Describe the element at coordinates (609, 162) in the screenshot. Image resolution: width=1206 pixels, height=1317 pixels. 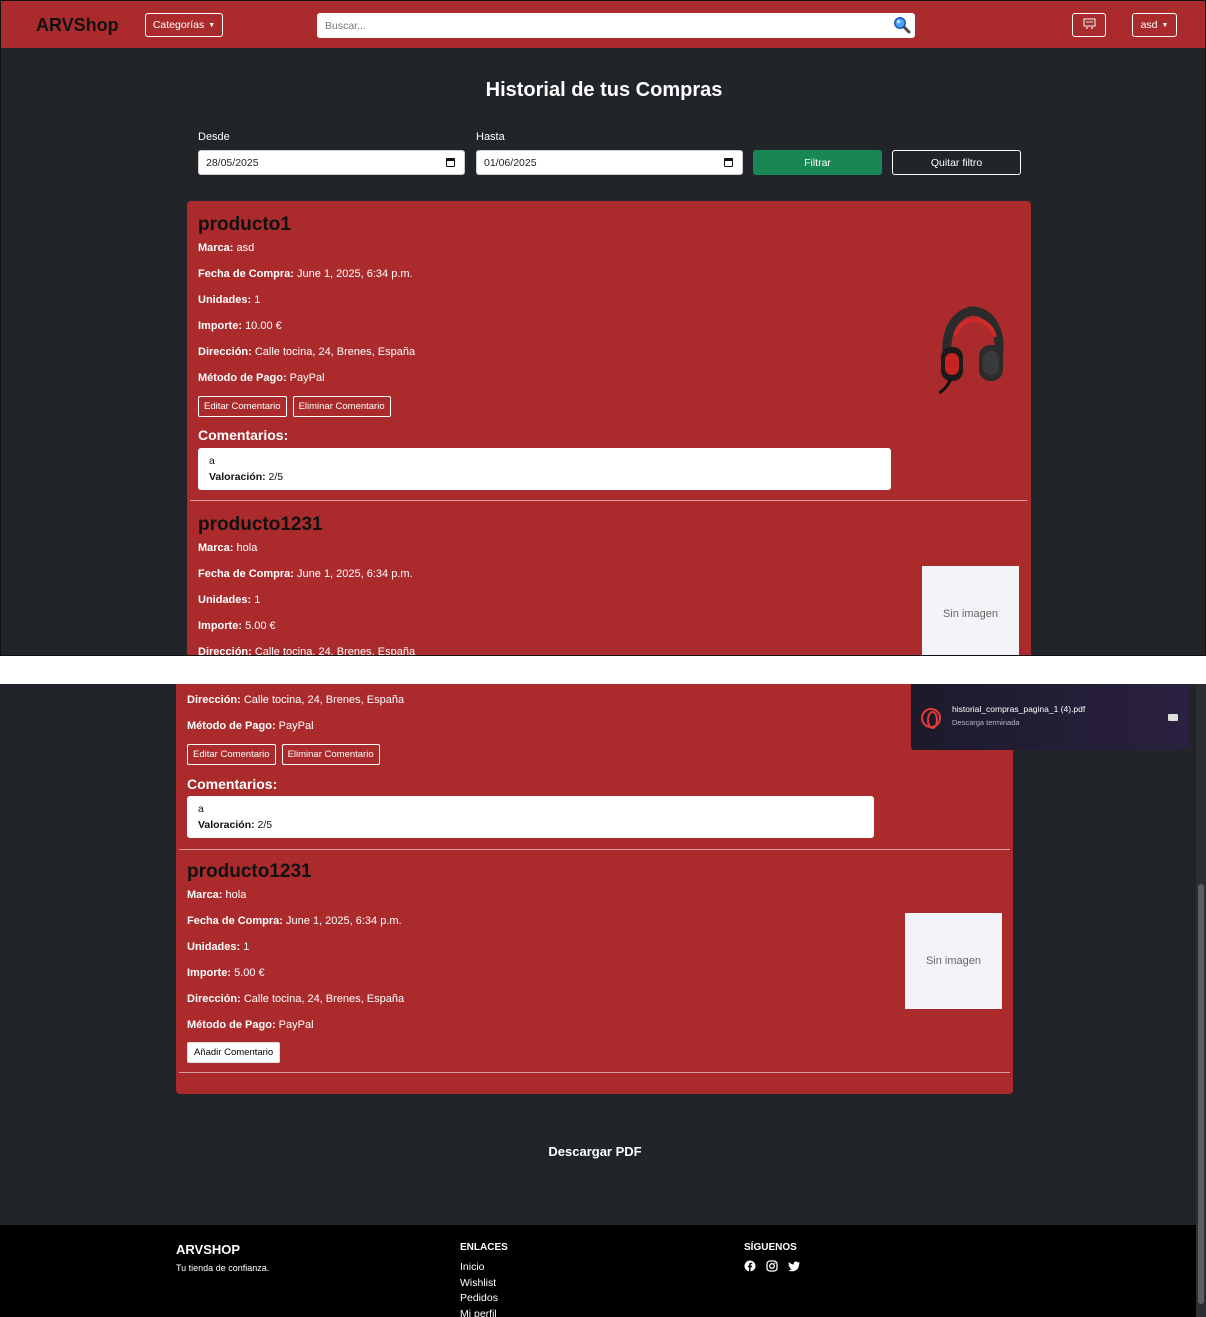
I see `hasta-date-input: 01/06/2025` at that location.